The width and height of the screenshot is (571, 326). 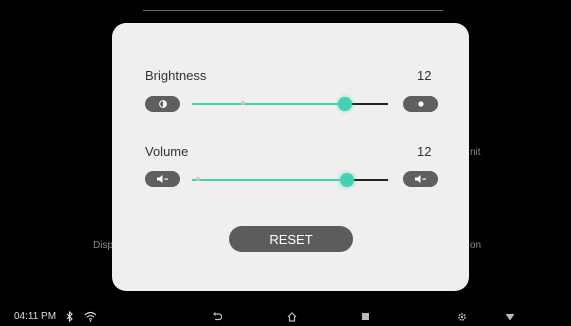 I want to click on wifi-icon, so click(x=90, y=316).